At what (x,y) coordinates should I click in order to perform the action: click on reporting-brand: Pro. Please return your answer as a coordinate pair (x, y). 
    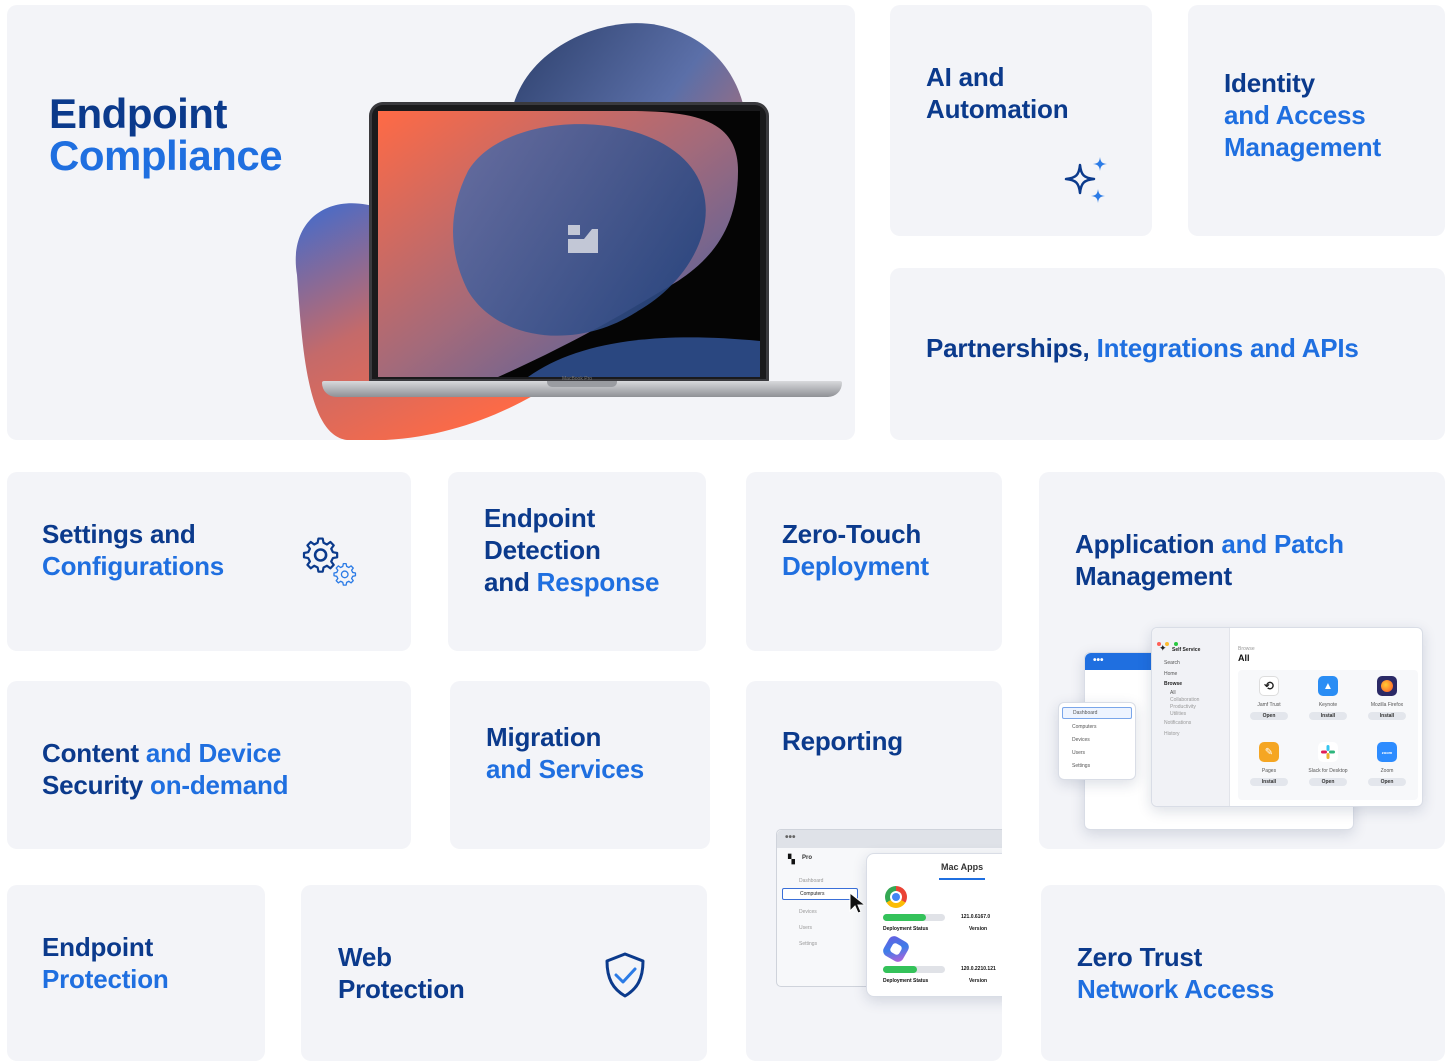
    Looking at the image, I should click on (807, 858).